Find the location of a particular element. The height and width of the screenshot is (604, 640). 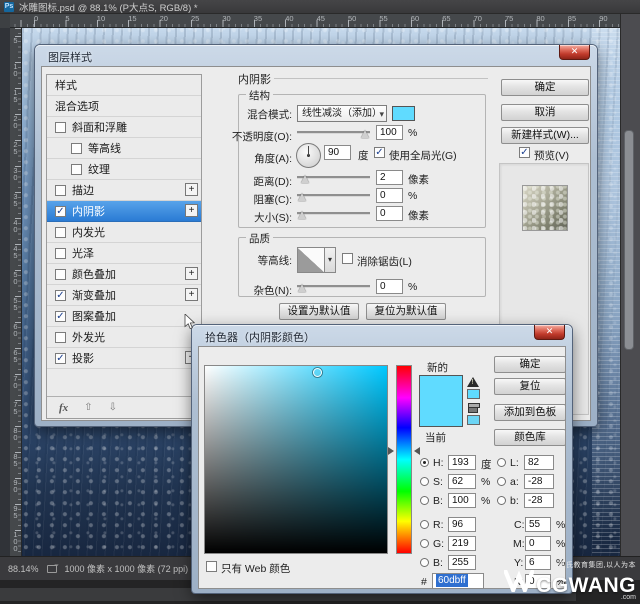

style-list-item: 斜面和浮雕 is located at coordinates (124, 127).